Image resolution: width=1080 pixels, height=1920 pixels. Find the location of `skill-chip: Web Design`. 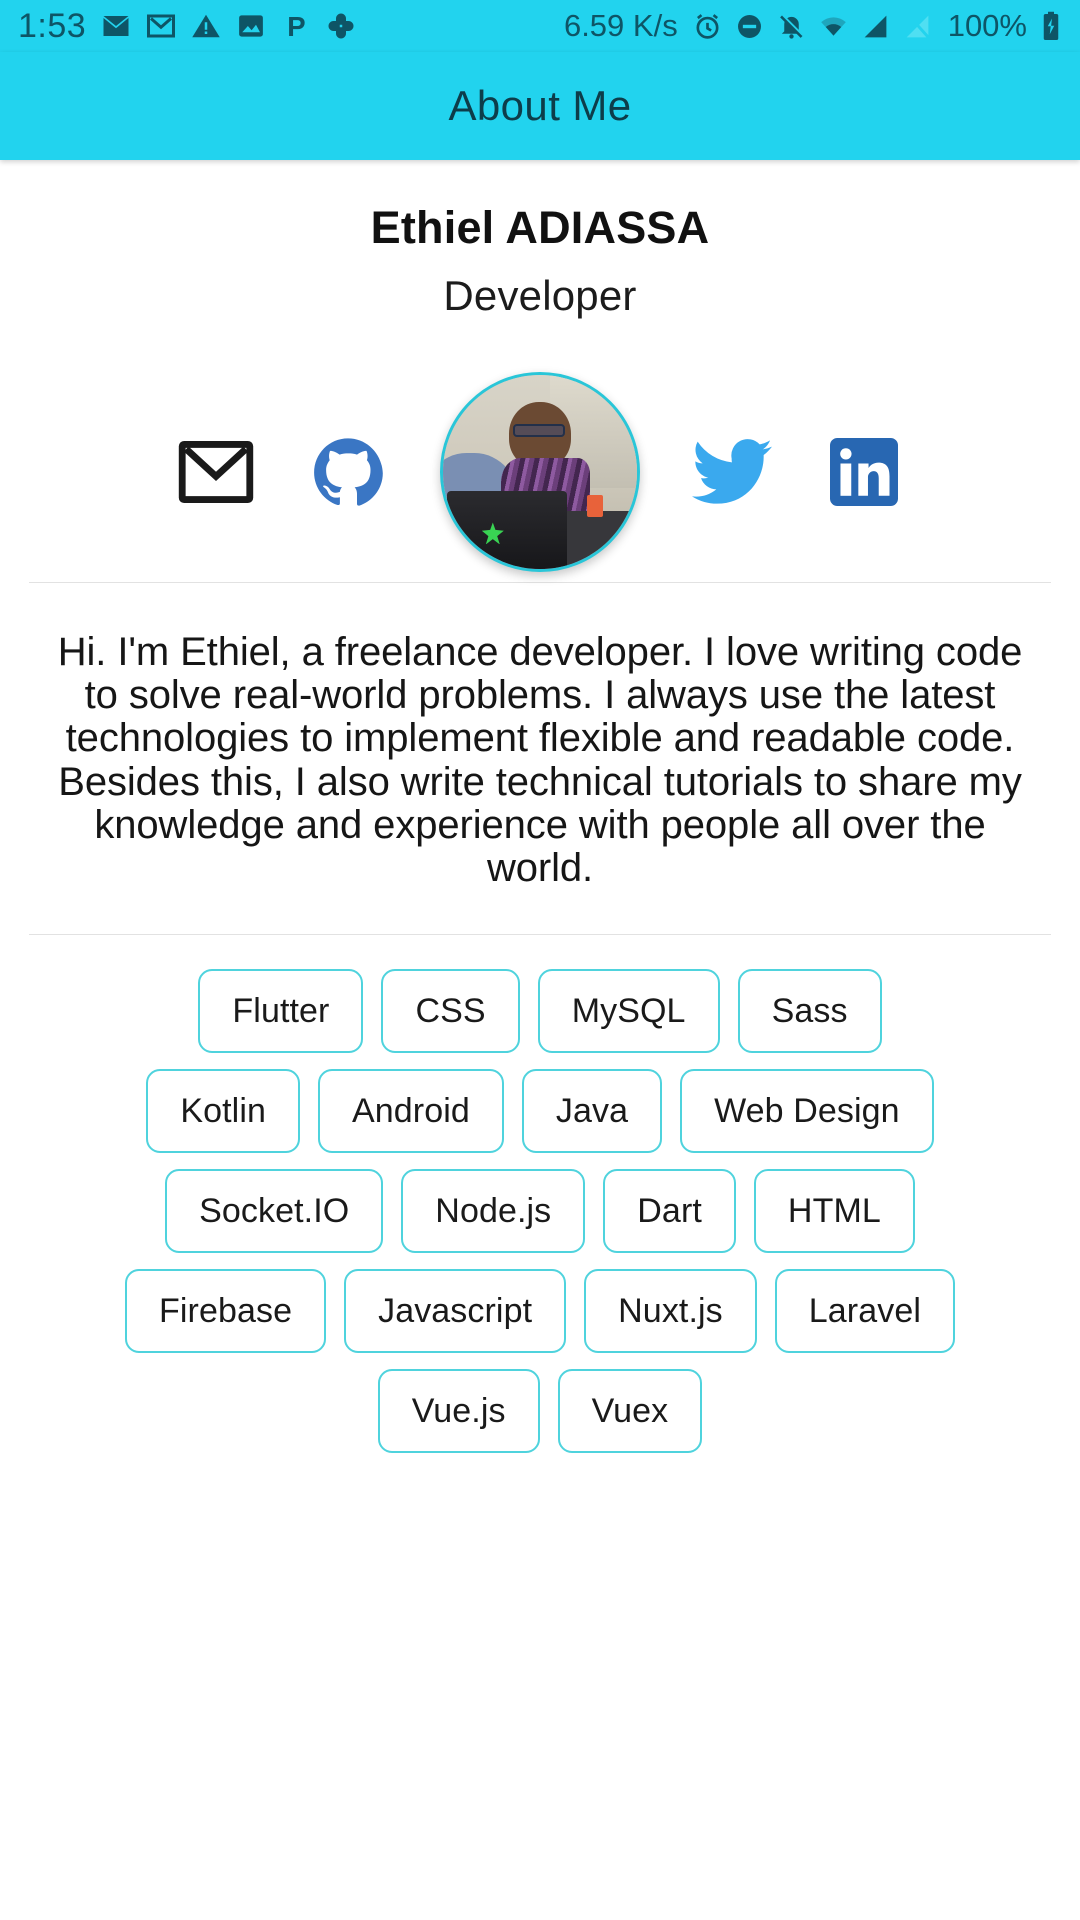

skill-chip: Web Design is located at coordinates (807, 1111).